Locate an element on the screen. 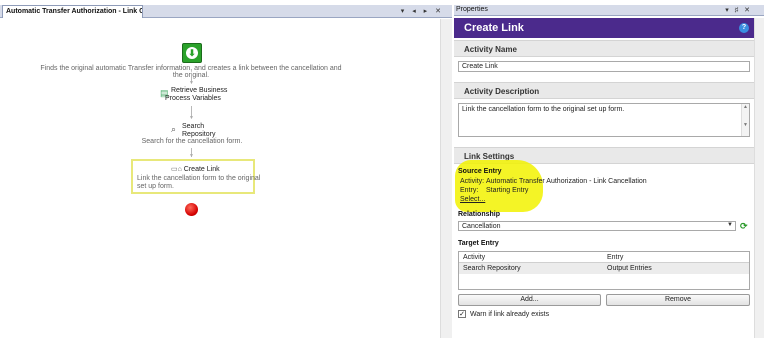 The image size is (764, 338). activity-description-heading: Activity Description is located at coordinates (502, 91).